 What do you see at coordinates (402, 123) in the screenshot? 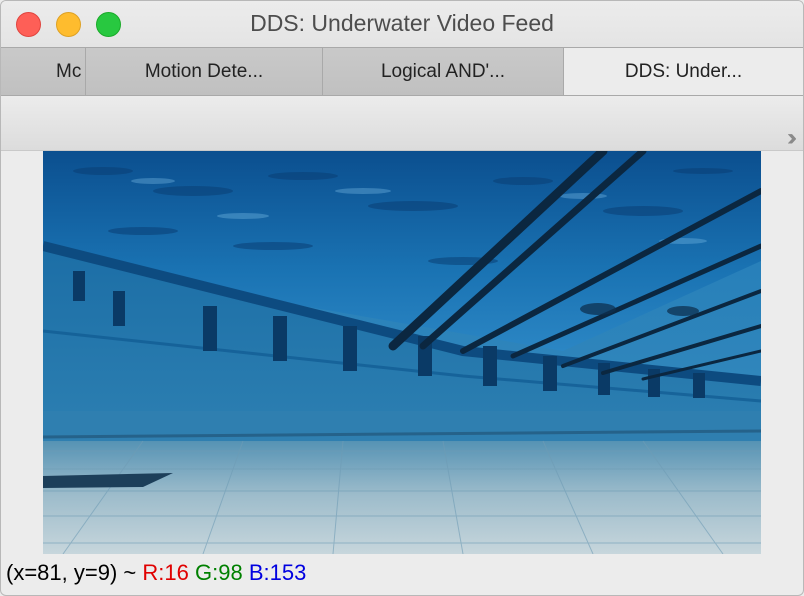
I see `toolbar: ››` at bounding box center [402, 123].